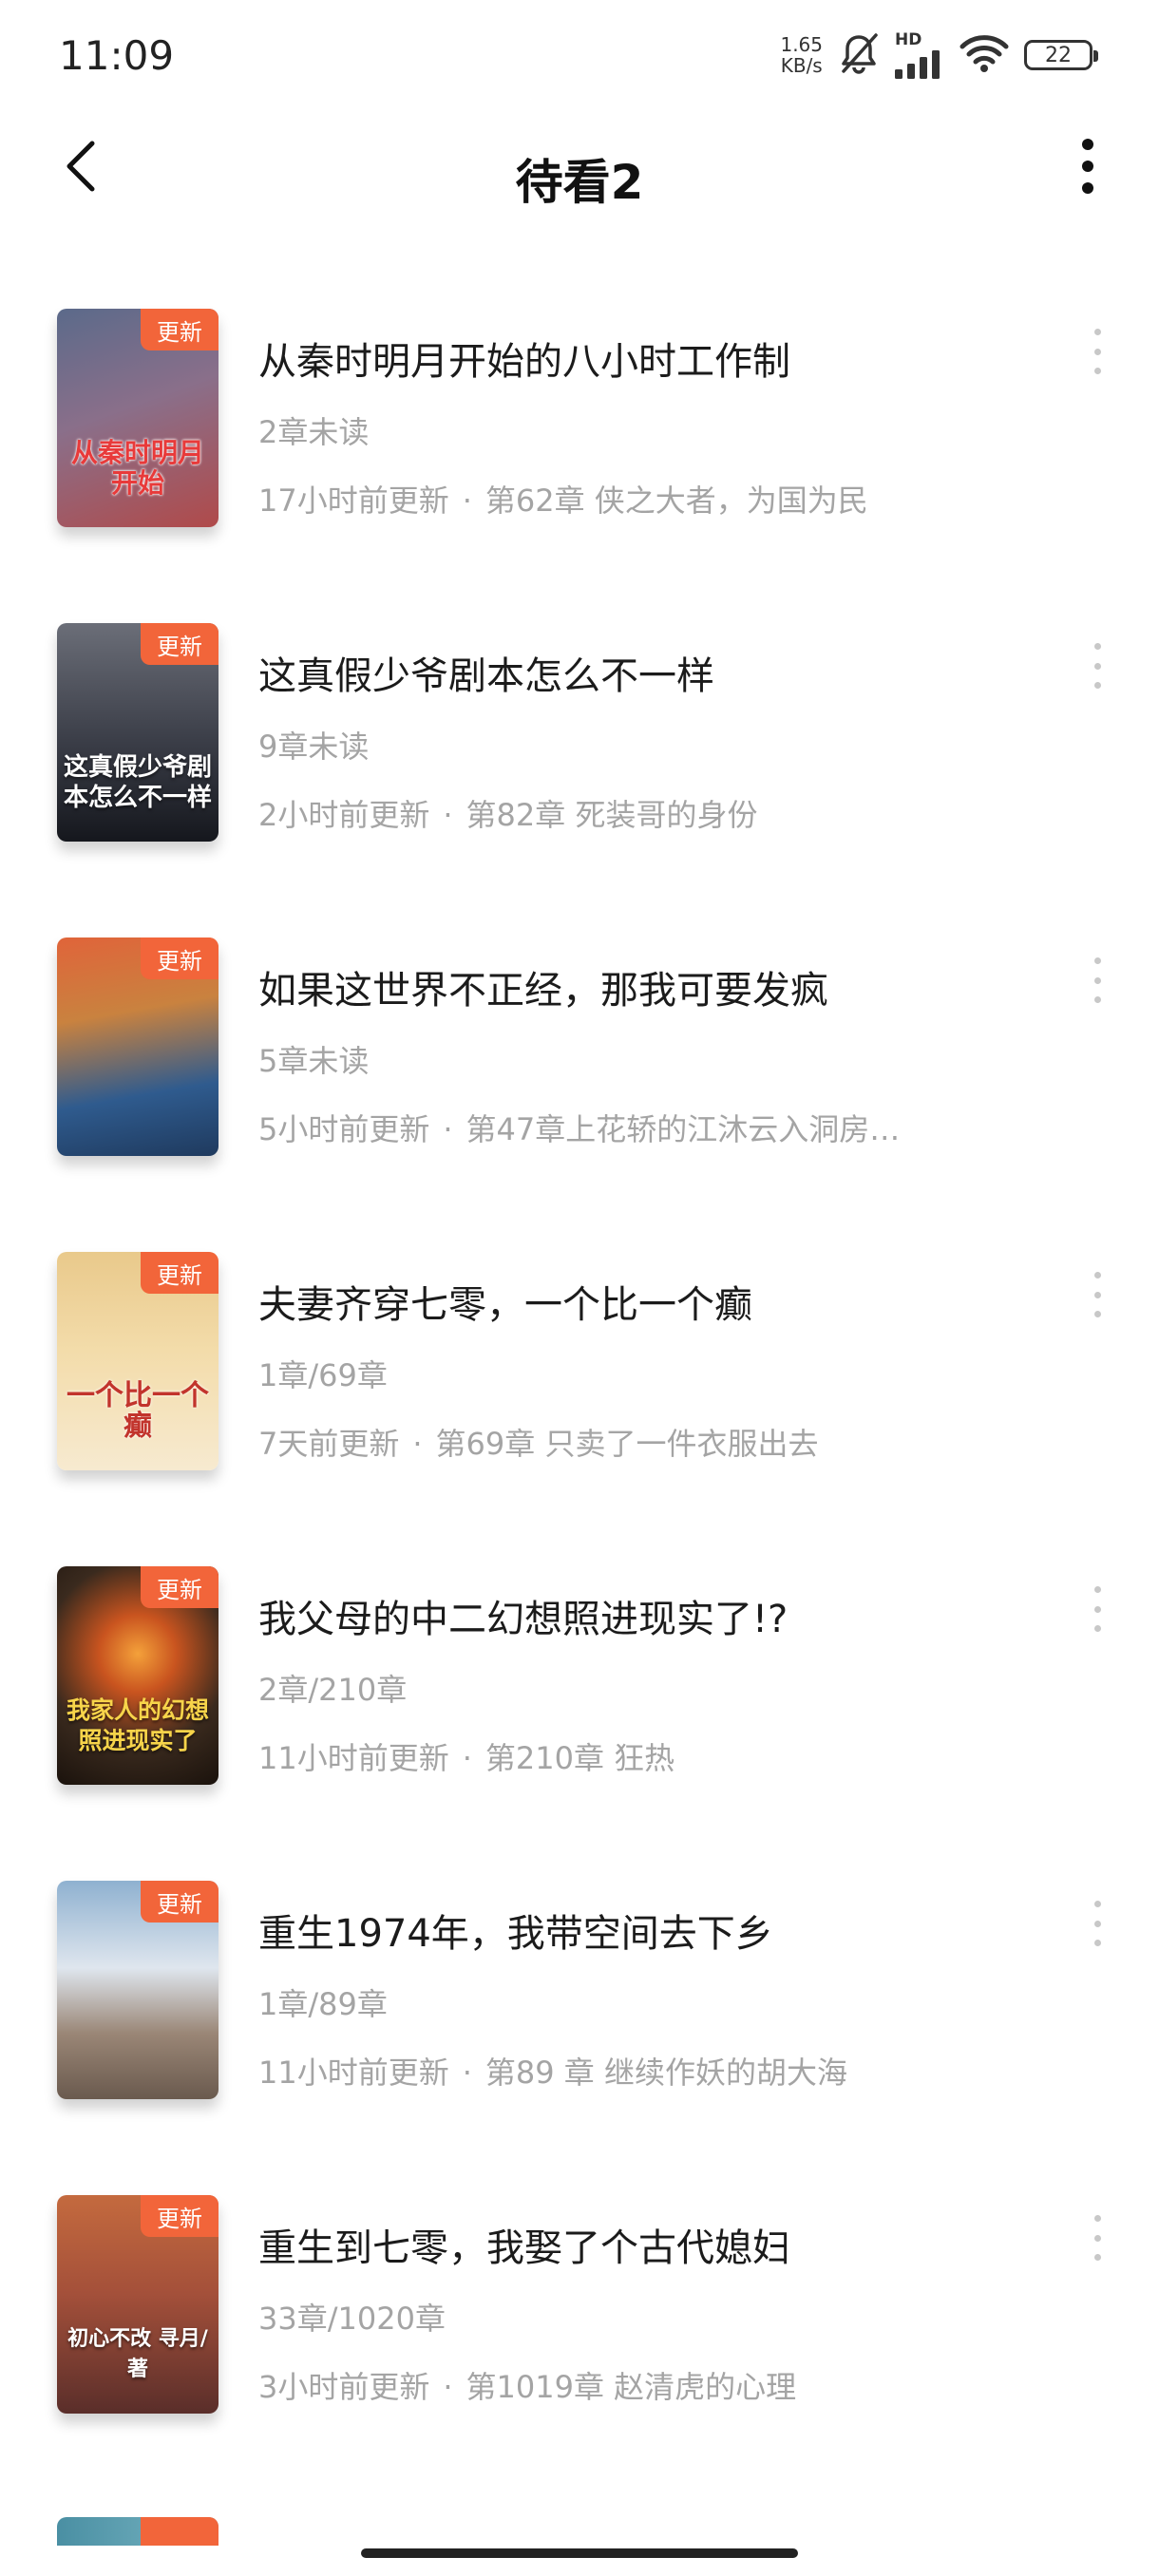 This screenshot has height=2576, width=1159. Describe the element at coordinates (117, 55) in the screenshot. I see `status-time: 11:09` at that location.